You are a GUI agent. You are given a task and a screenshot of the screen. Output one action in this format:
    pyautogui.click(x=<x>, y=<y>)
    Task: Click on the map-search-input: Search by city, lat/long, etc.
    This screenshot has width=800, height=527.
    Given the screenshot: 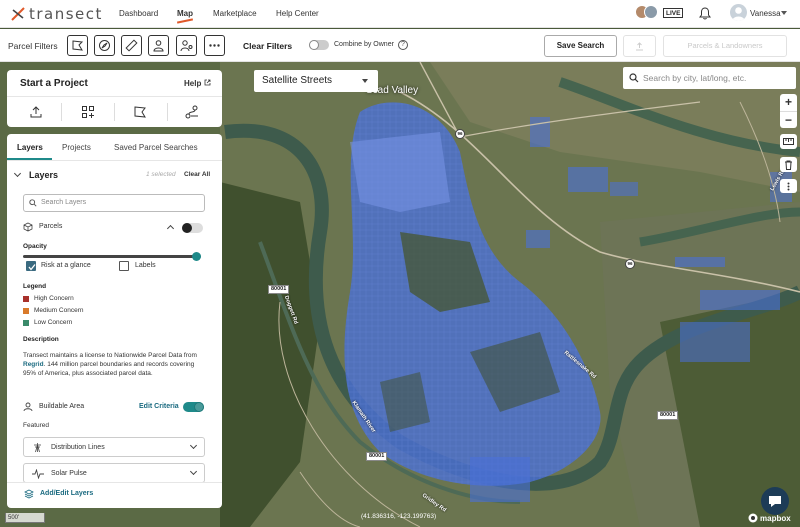 What is the action you would take?
    pyautogui.click(x=709, y=78)
    